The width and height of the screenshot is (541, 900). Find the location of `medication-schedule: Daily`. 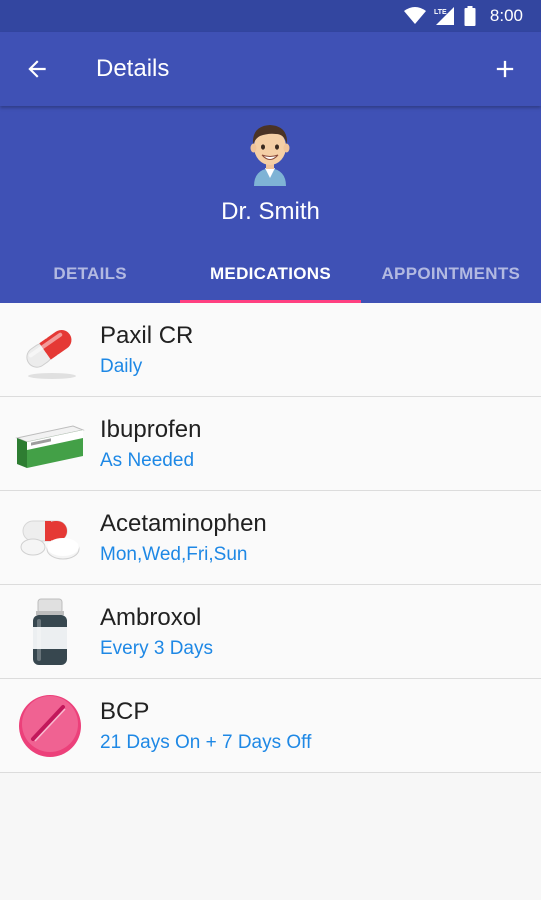

medication-schedule: Daily is located at coordinates (121, 366).